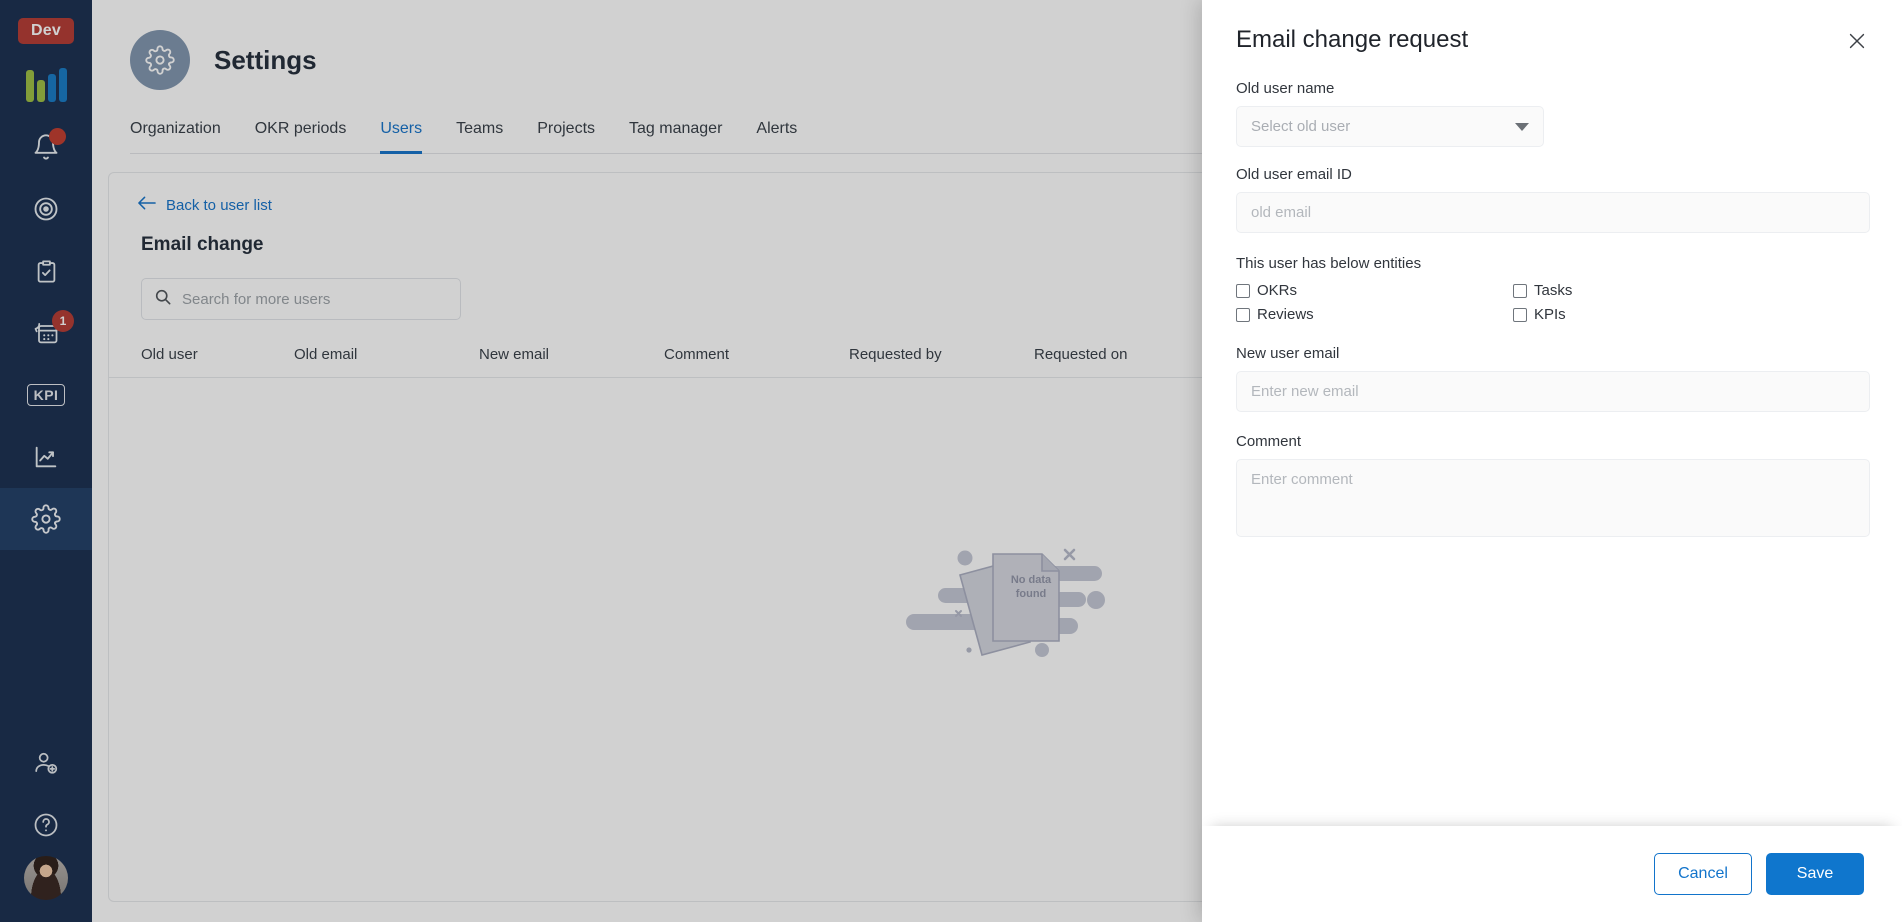 This screenshot has width=1902, height=922. Describe the element at coordinates (1553, 302) in the screenshot. I see `entities-checkbox-grid: OKRs Tasks Reviews KPIs` at that location.